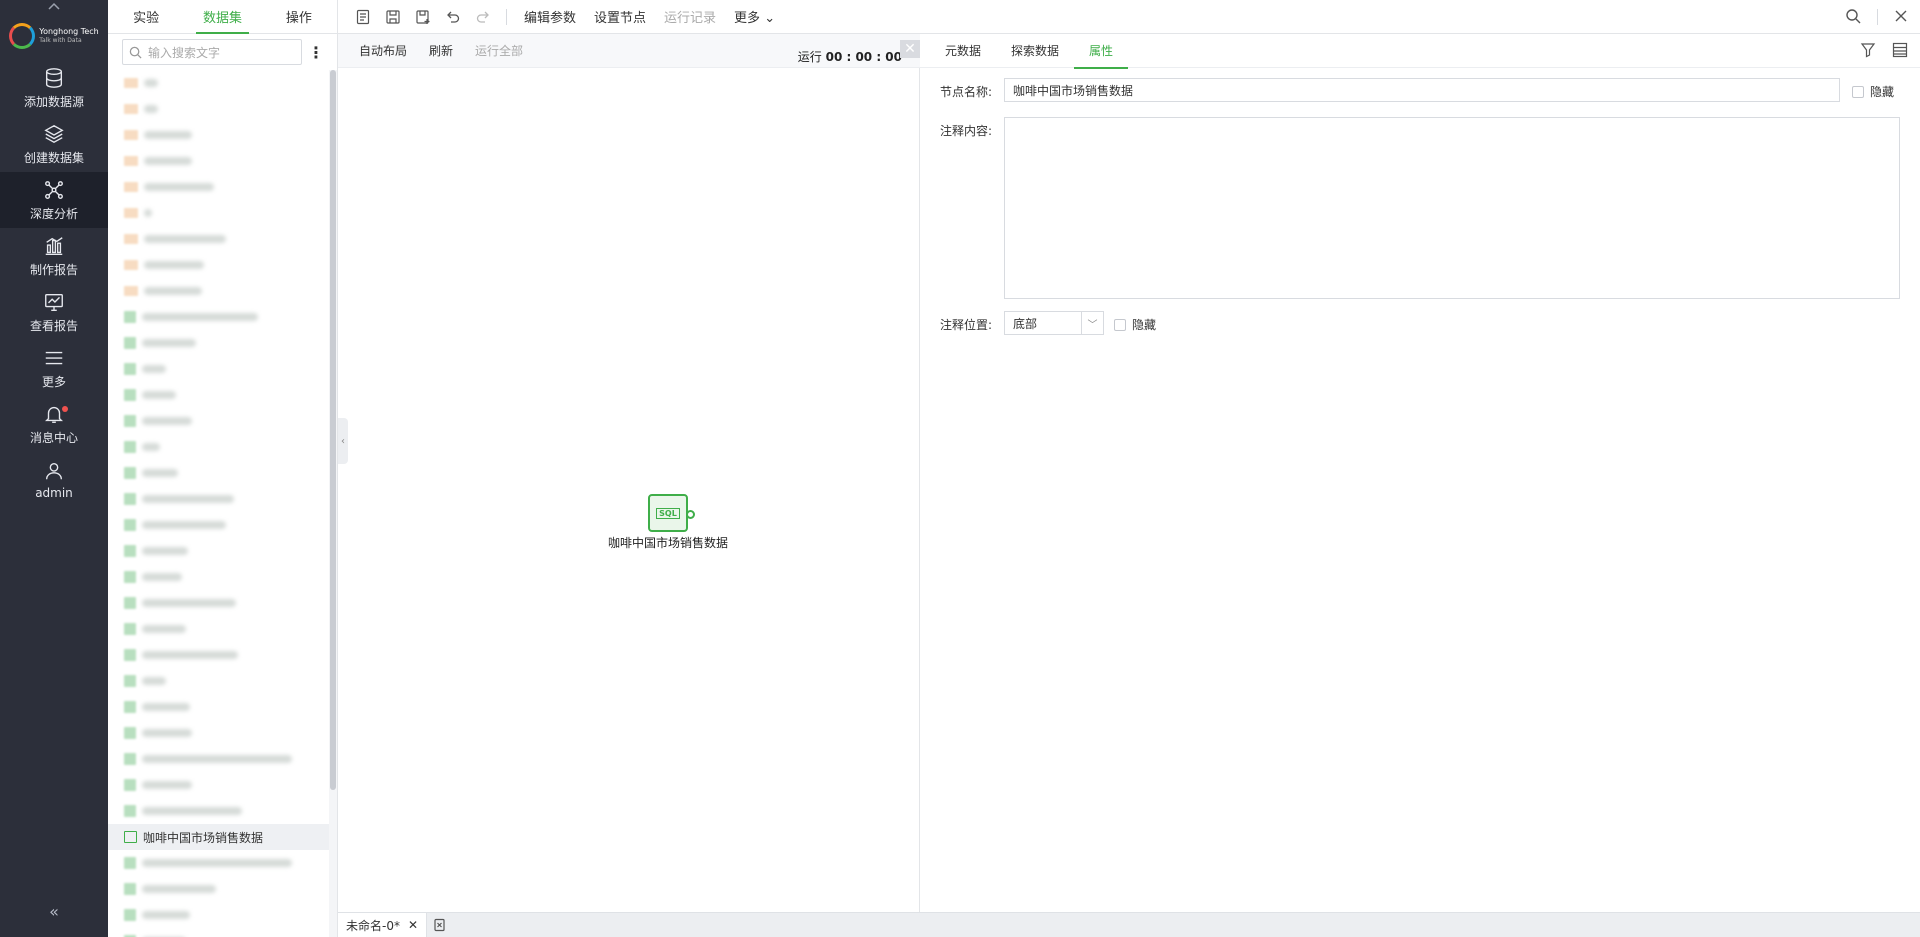 The image size is (1920, 937). I want to click on list-item-selected: 咖啡中国市场销售数据, so click(219, 837).